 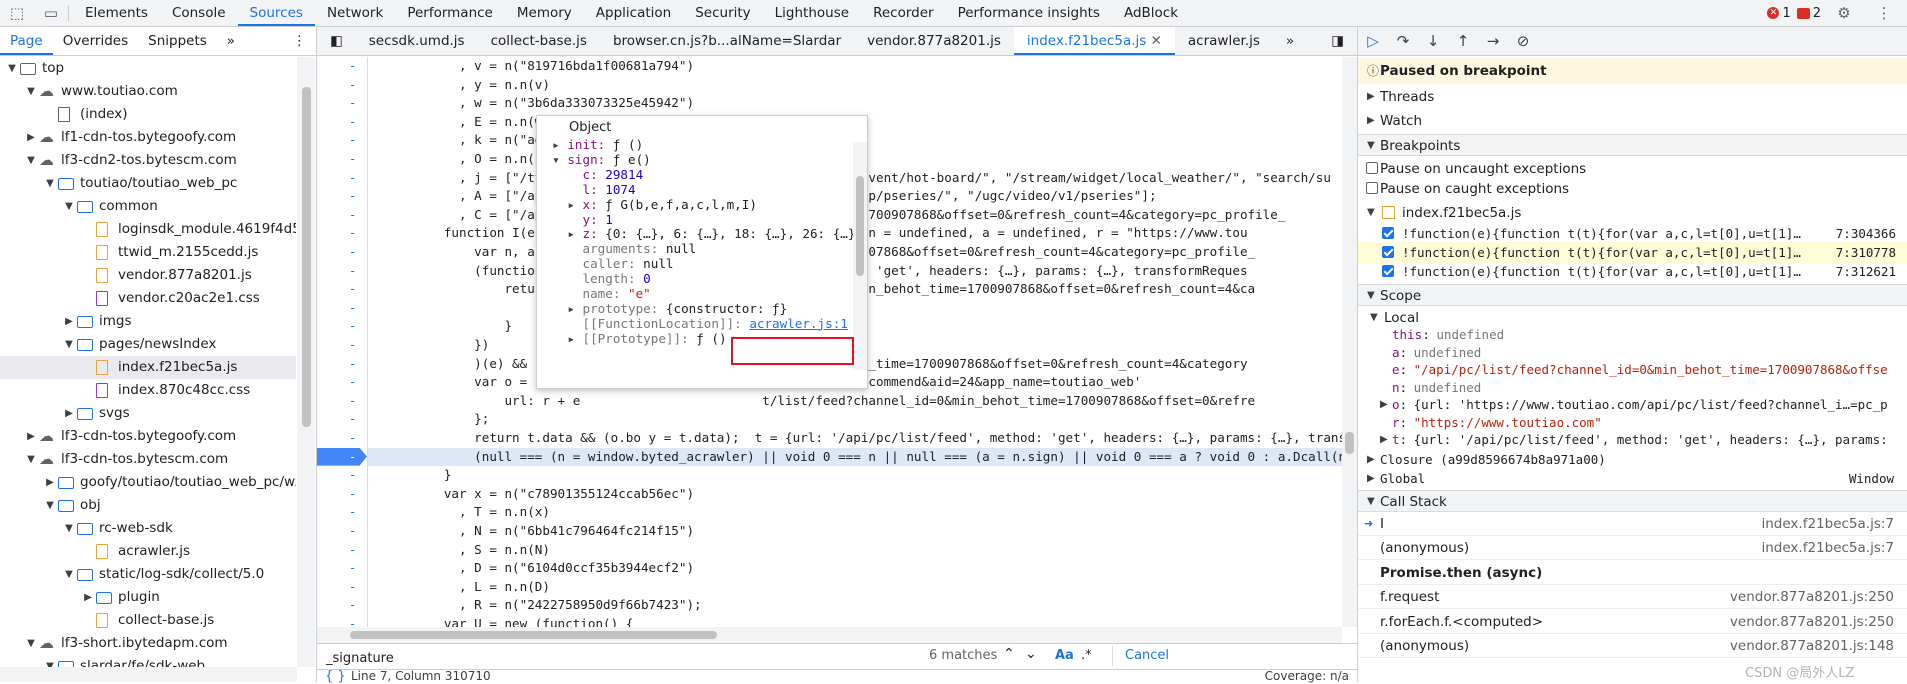 What do you see at coordinates (148, 674) in the screenshot?
I see `navigator-horizontal-scrollbar` at bounding box center [148, 674].